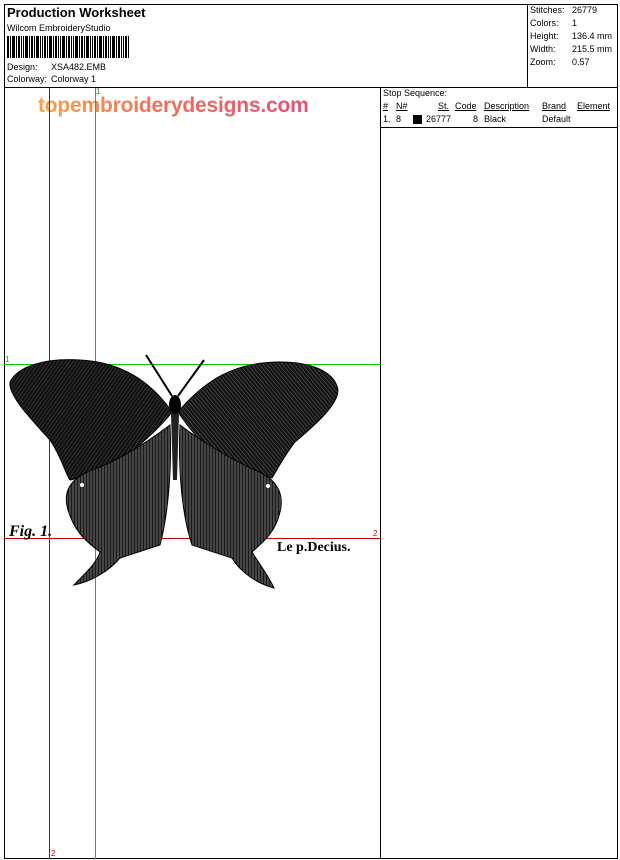 Image resolution: width=620 pixels, height=860 pixels. Describe the element at coordinates (499, 127) in the screenshot. I see `stop-sequence-divider` at that location.